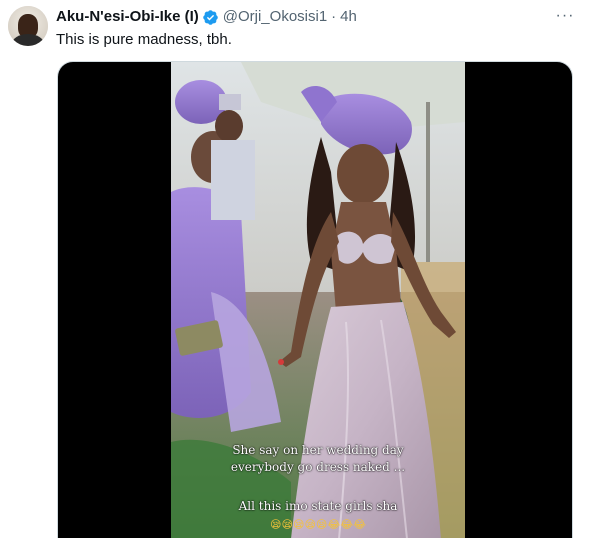 The height and width of the screenshot is (538, 595). I want to click on author-display-name: Aku-N'esi-Obi-Ike (I), so click(127, 17).